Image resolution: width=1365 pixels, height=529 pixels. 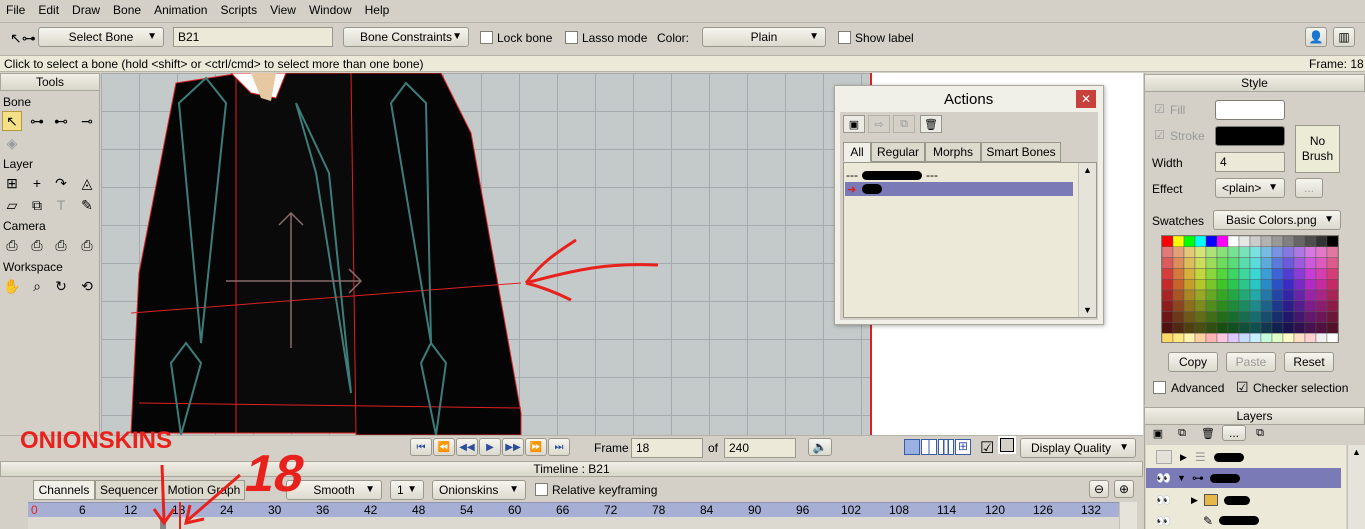 What do you see at coordinates (820, 447) in the screenshot?
I see `audio-icon: 🔈` at bounding box center [820, 447].